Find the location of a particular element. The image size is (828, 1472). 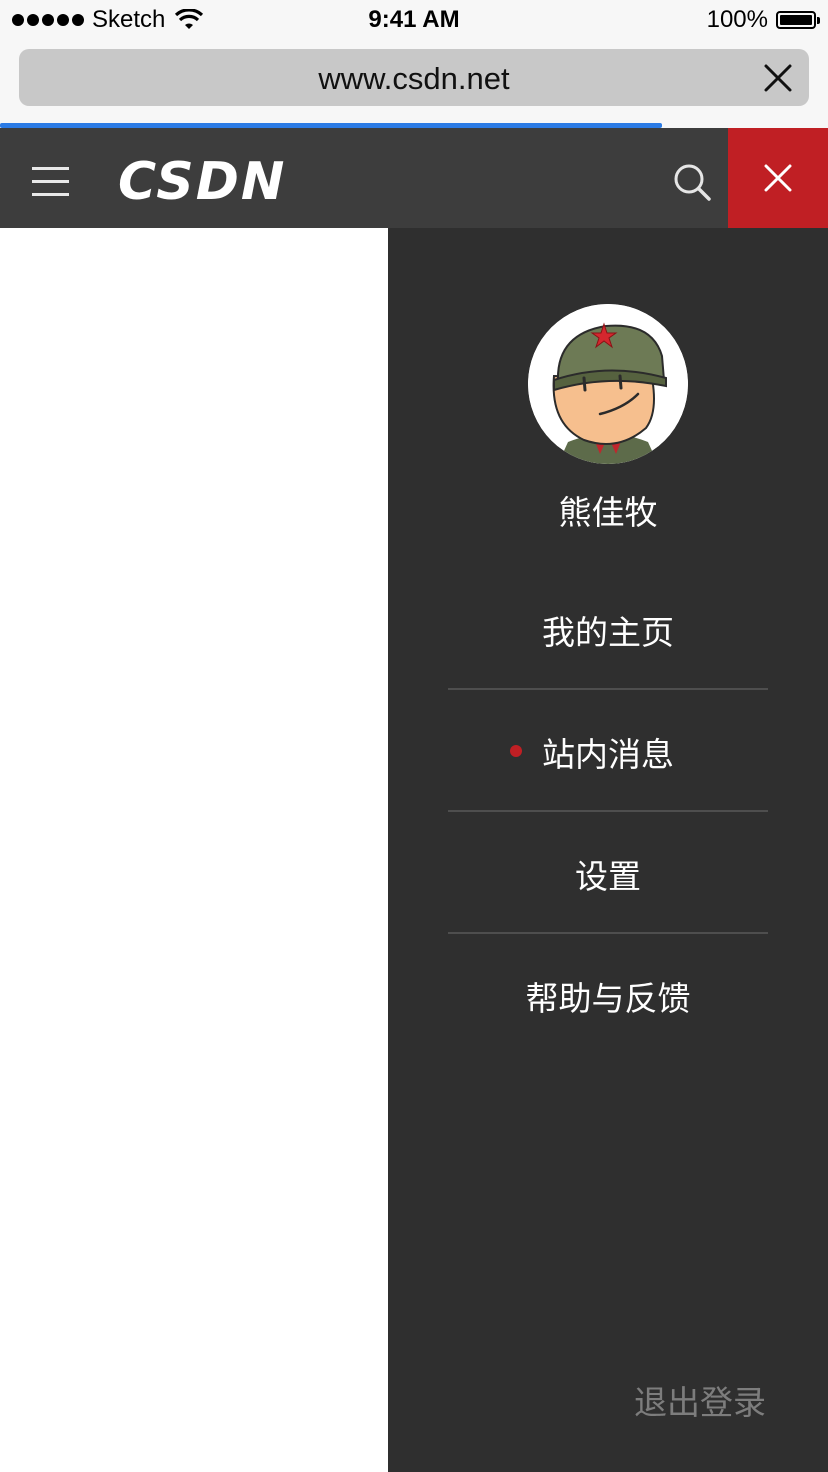

url-text: www.csdn.net is located at coordinates (414, 79).